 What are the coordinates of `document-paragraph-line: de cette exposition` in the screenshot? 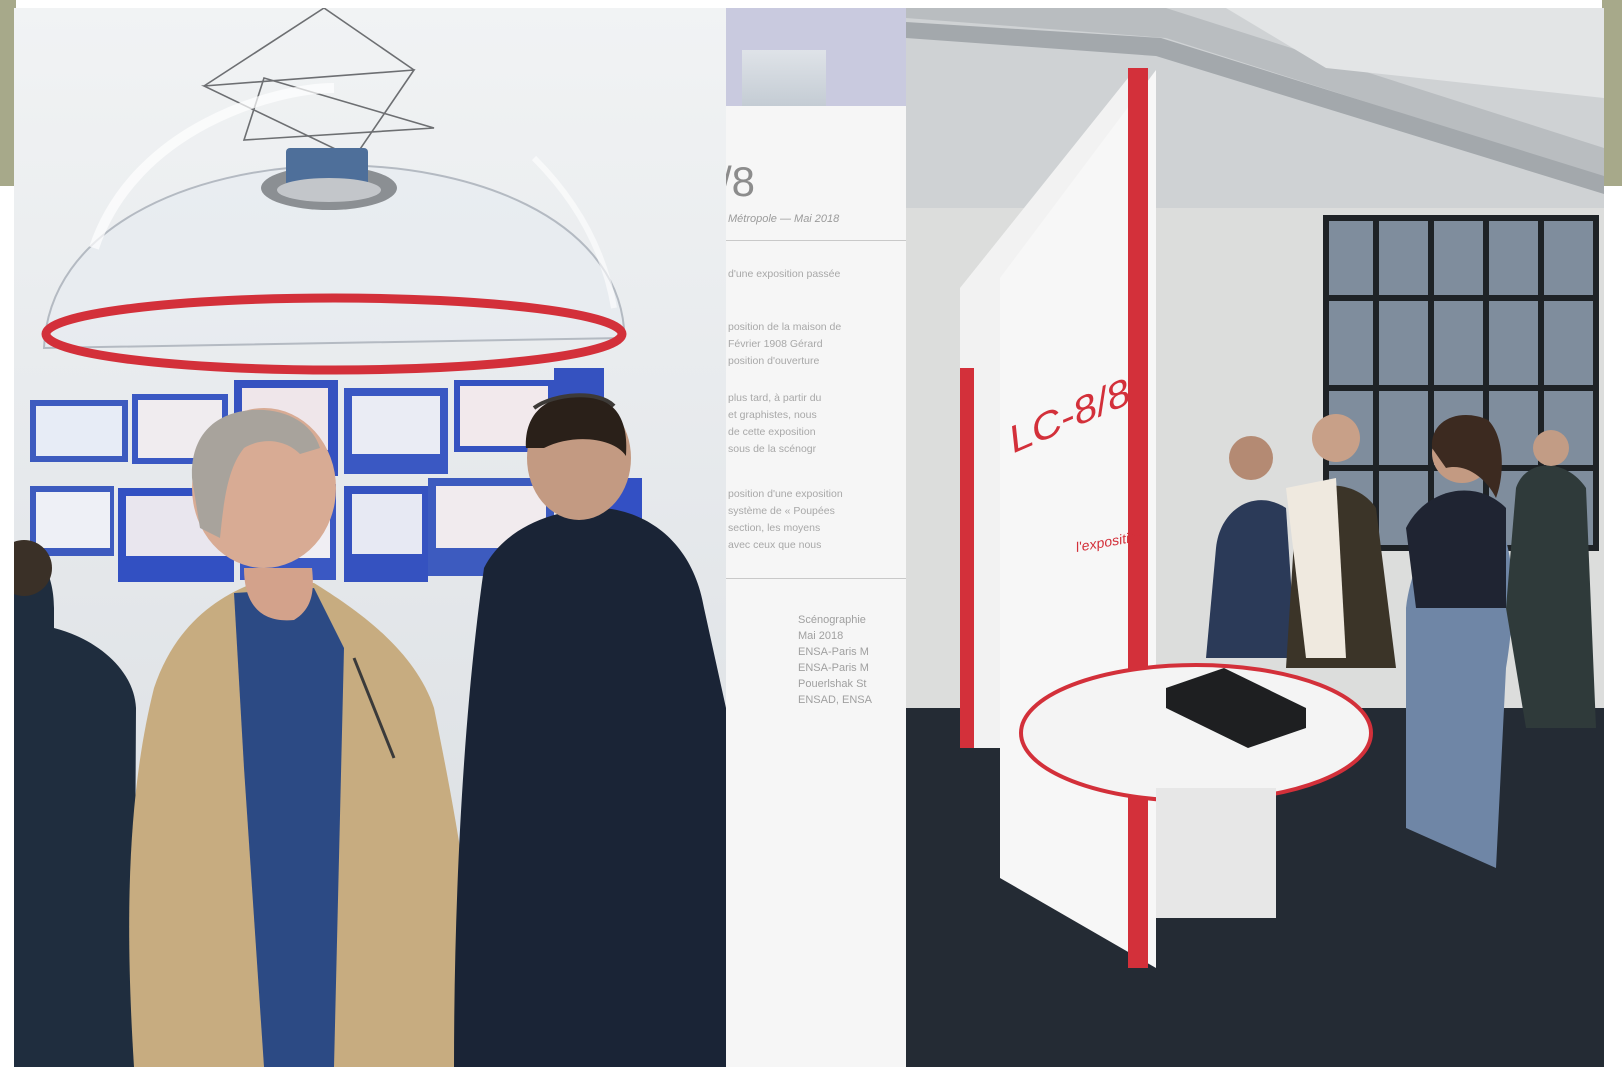 It's located at (772, 432).